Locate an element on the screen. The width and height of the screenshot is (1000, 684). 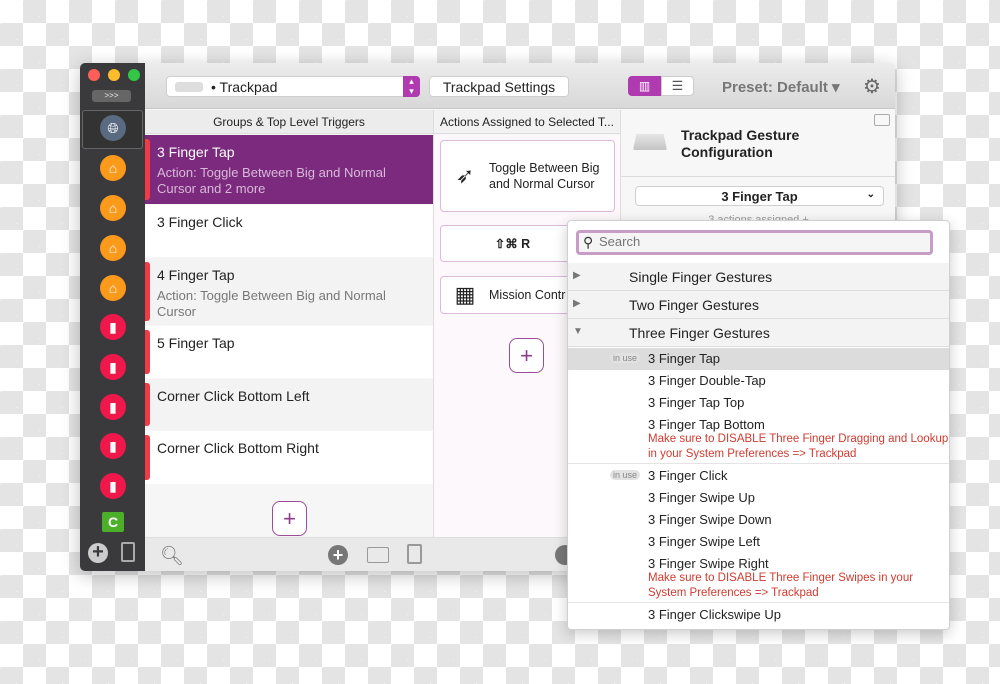
gesture-category: ▼ Three Finger Gestures is located at coordinates (758, 333).